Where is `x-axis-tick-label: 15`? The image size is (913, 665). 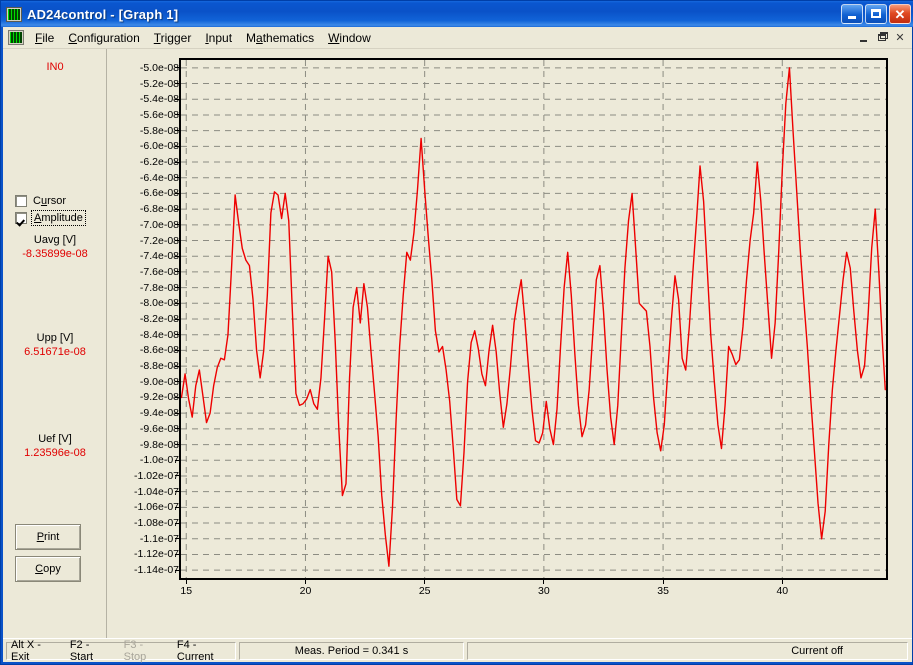
x-axis-tick-label: 15 is located at coordinates (186, 591).